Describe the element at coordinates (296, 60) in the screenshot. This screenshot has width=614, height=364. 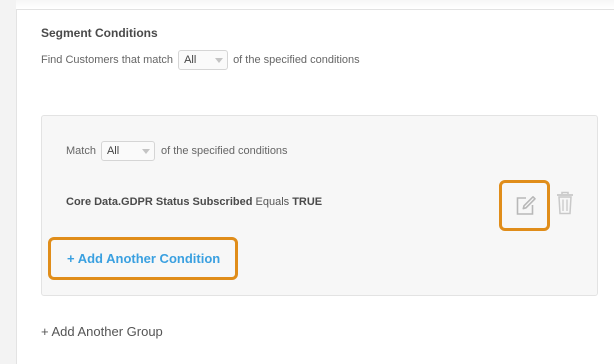
I see `find-suffix-label: of the specified conditions` at that location.